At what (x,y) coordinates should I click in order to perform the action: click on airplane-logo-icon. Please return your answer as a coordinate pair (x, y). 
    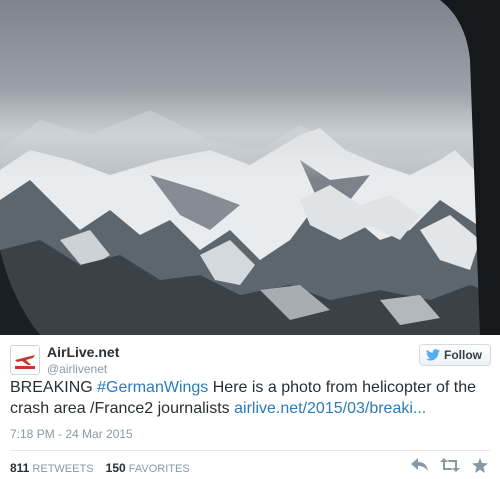
    Looking at the image, I should click on (25, 360).